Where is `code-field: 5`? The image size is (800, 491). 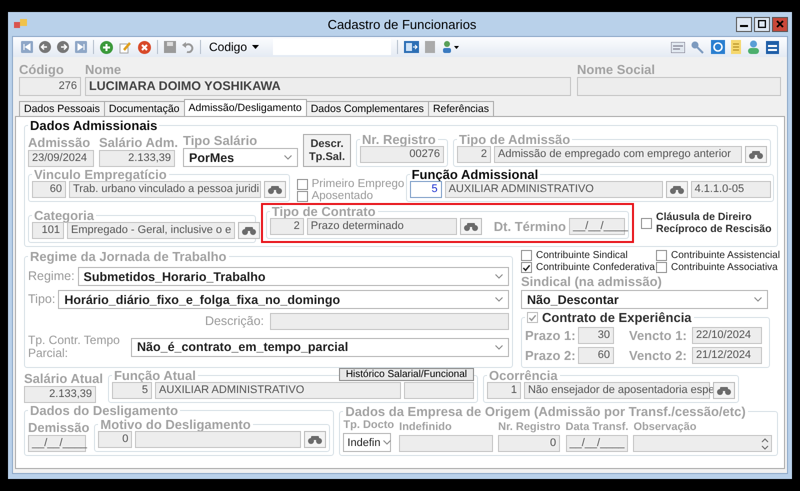 code-field: 5 is located at coordinates (426, 189).